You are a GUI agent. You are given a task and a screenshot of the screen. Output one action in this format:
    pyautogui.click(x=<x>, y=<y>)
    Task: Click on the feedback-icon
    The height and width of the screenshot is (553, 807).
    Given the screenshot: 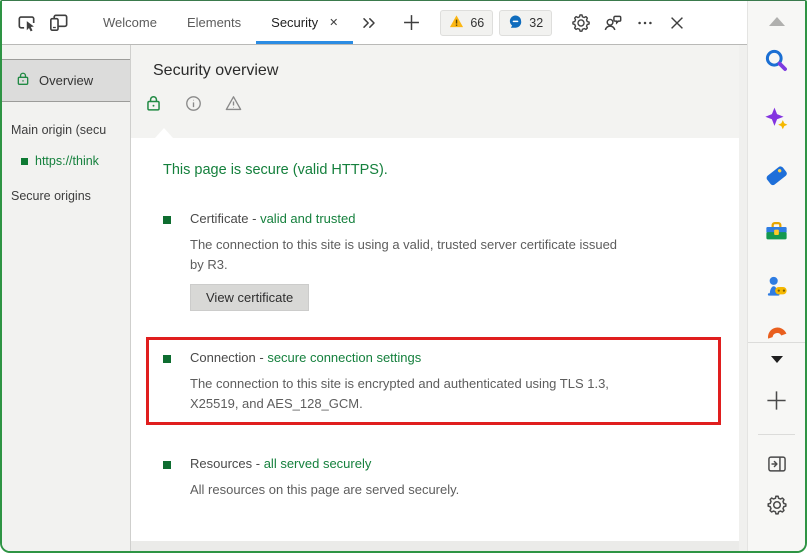 What is the action you would take?
    pyautogui.click(x=613, y=23)
    